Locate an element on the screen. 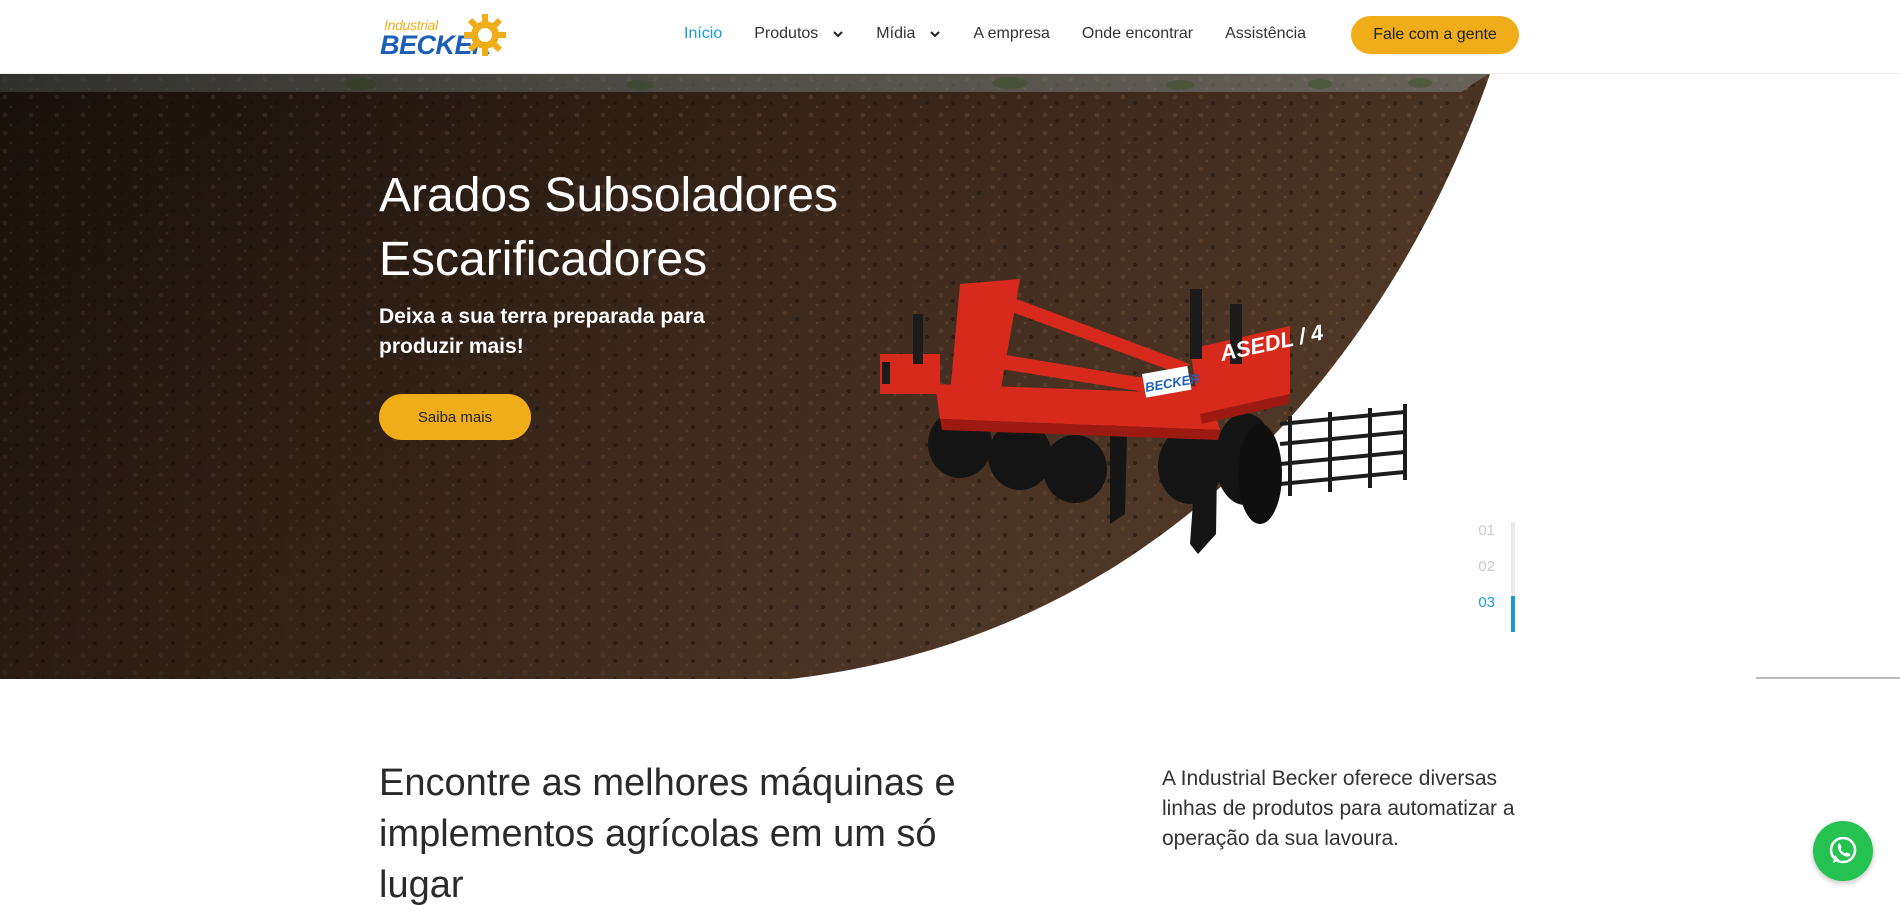 Image resolution: width=1900 pixels, height=905 pixels. nav-item-produtos: Produtos is located at coordinates (799, 34).